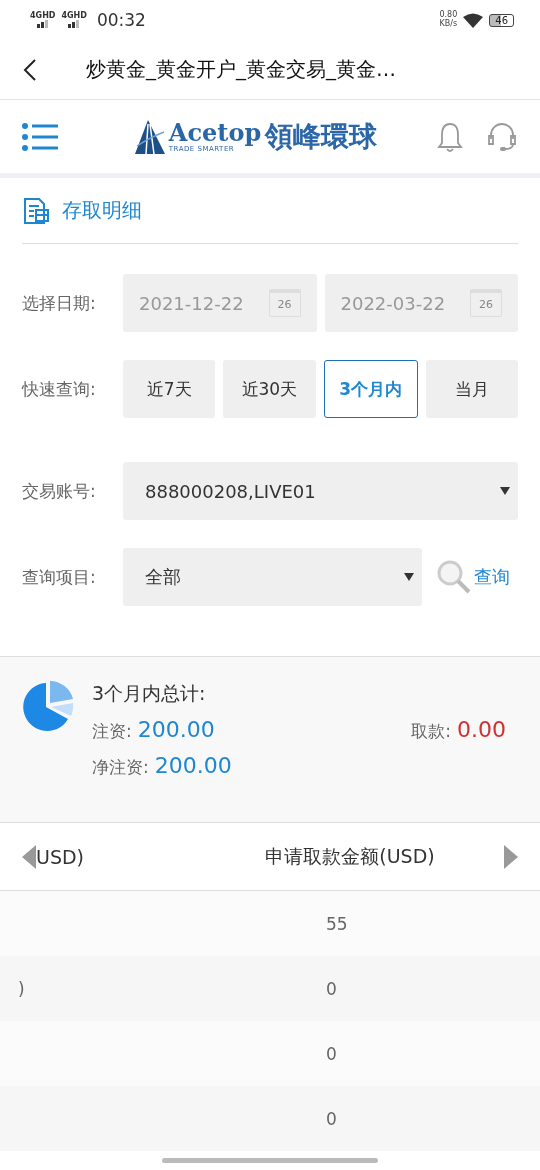  I want to click on logo-icon, so click(149, 136).